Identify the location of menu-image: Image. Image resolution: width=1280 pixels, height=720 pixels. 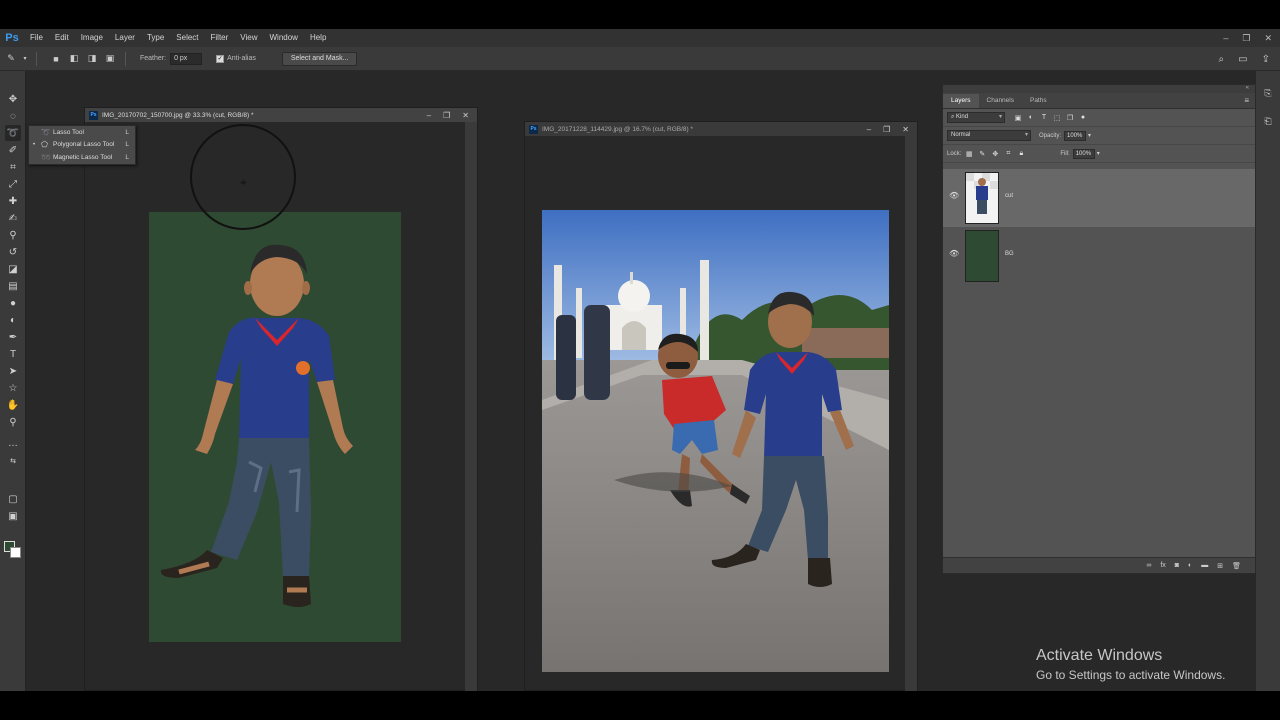
(92, 38).